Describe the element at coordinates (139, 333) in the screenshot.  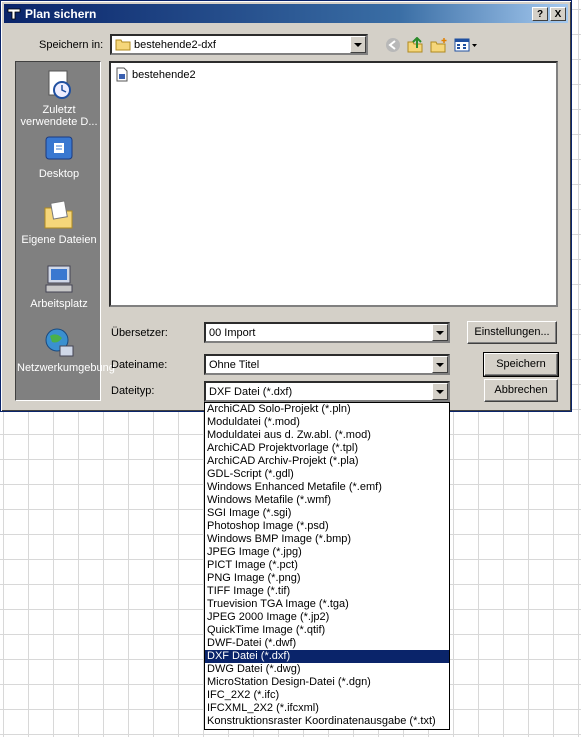
I see `translator-label: Übersetzer:` at that location.